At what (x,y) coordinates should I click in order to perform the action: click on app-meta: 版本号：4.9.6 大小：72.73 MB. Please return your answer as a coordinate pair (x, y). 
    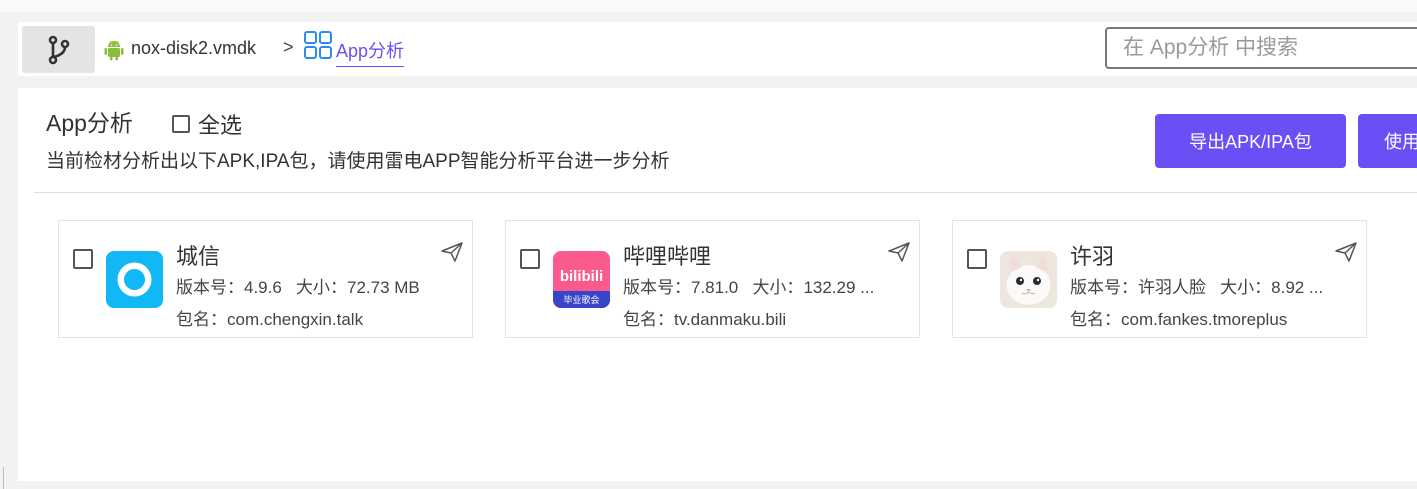
    Looking at the image, I should click on (316, 285).